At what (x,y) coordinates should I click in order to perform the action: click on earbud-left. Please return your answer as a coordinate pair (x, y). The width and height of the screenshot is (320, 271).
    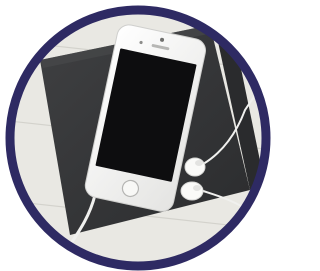
    Looking at the image, I should click on (195, 167).